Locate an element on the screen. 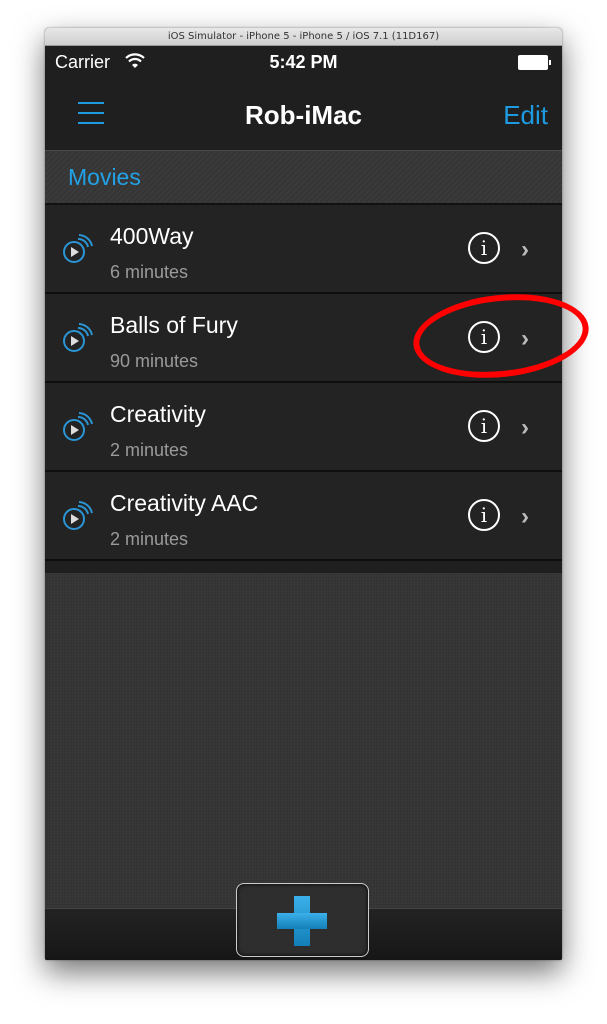 This screenshot has width=607, height=1024. battery-icon is located at coordinates (534, 62).